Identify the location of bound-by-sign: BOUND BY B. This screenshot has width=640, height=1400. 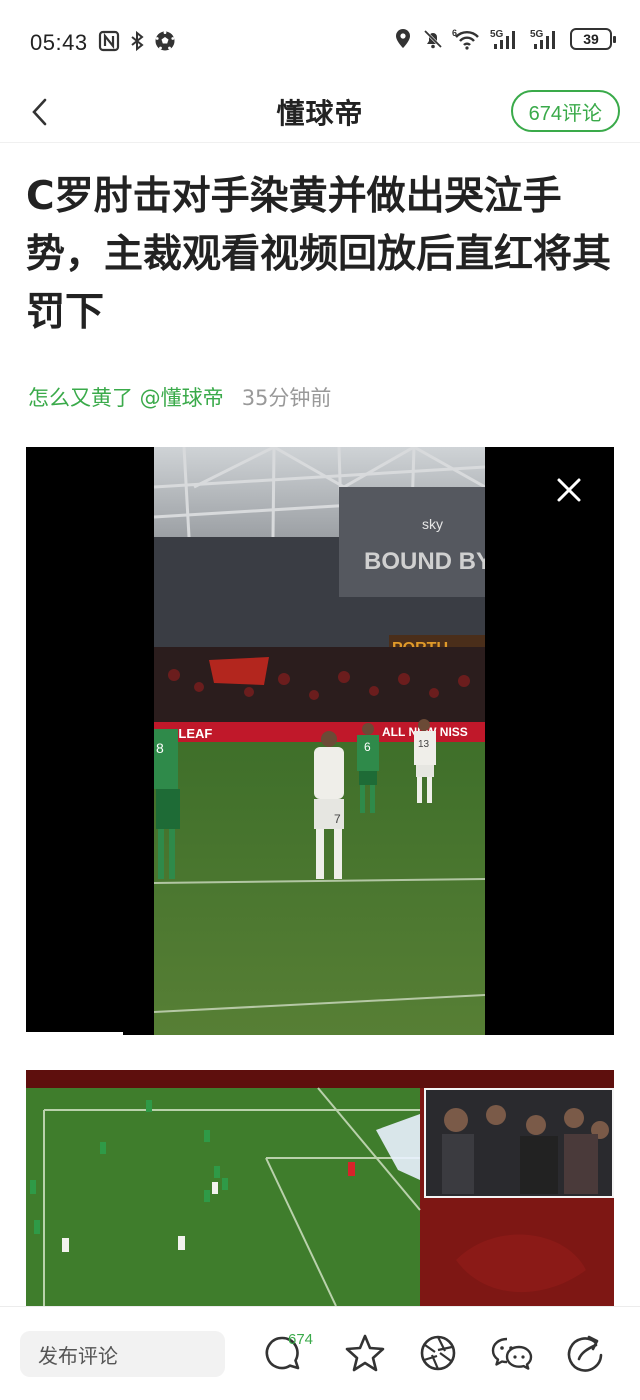
(424, 561).